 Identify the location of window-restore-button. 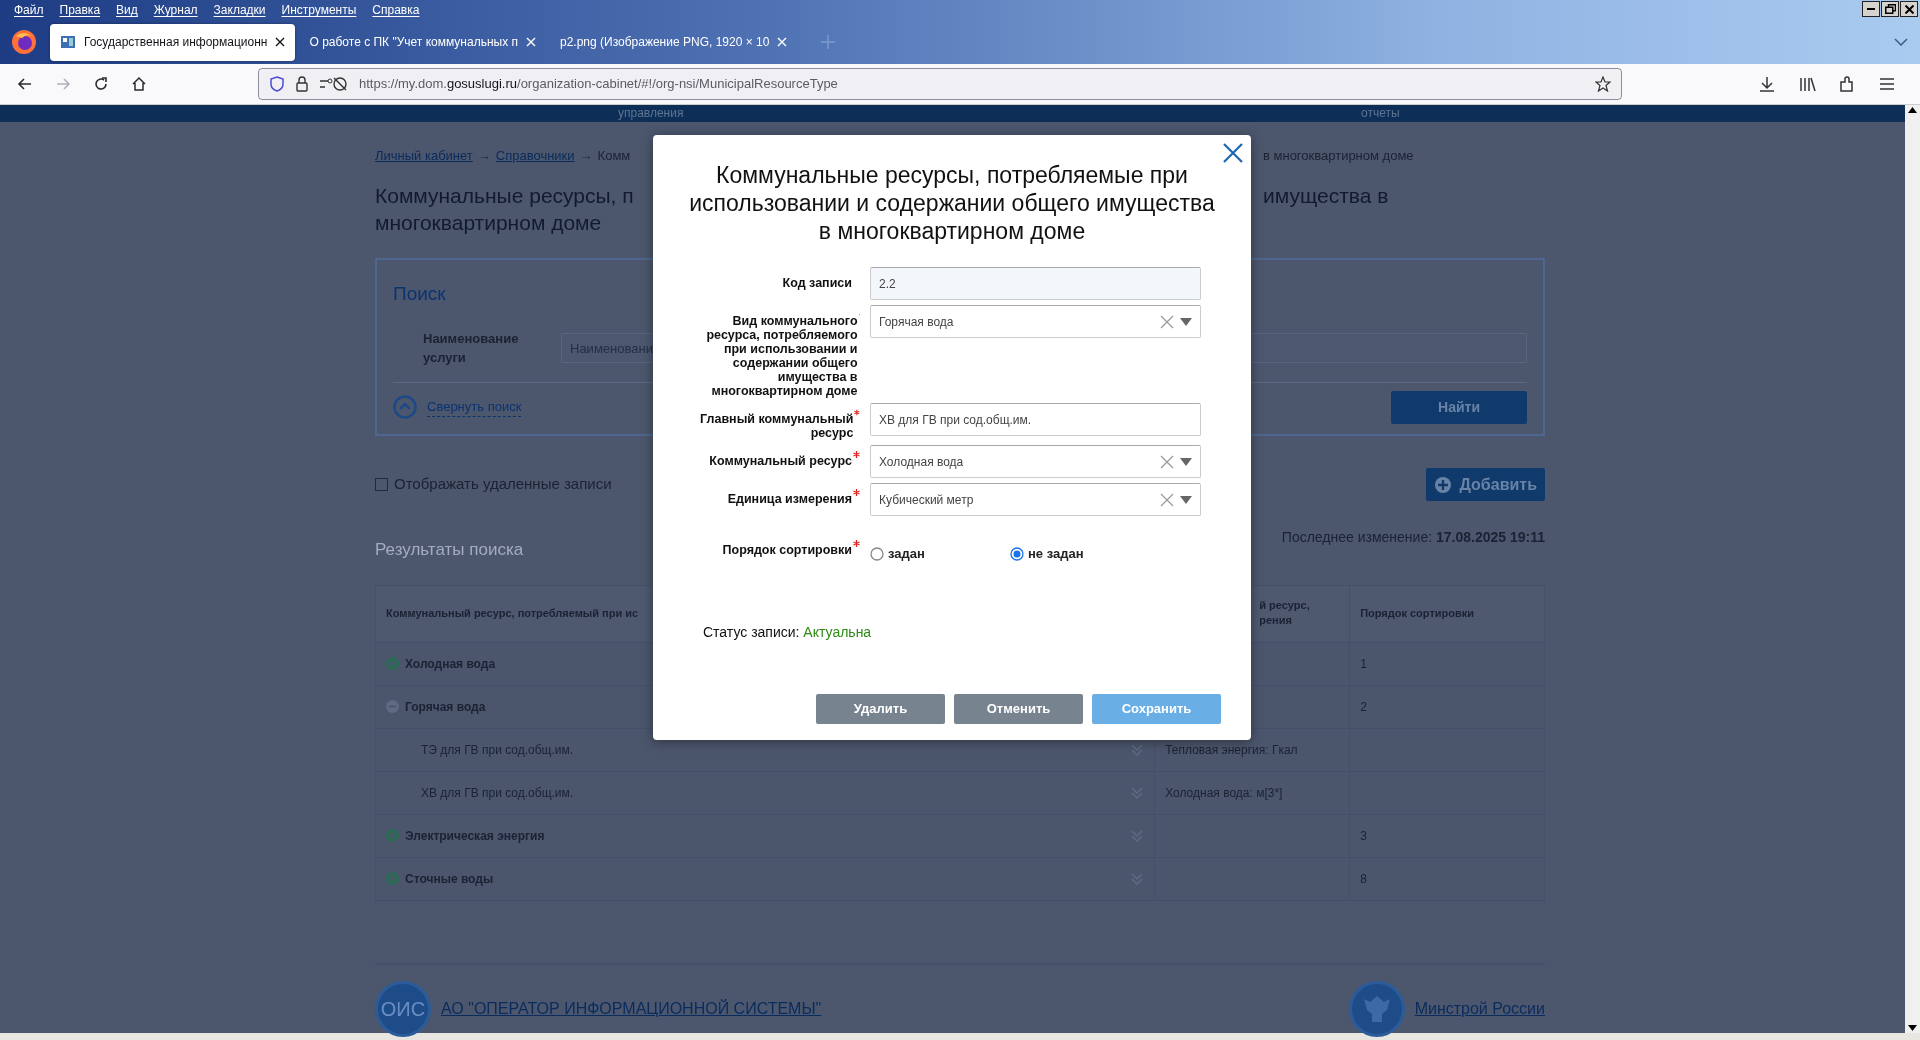
(1890, 9).